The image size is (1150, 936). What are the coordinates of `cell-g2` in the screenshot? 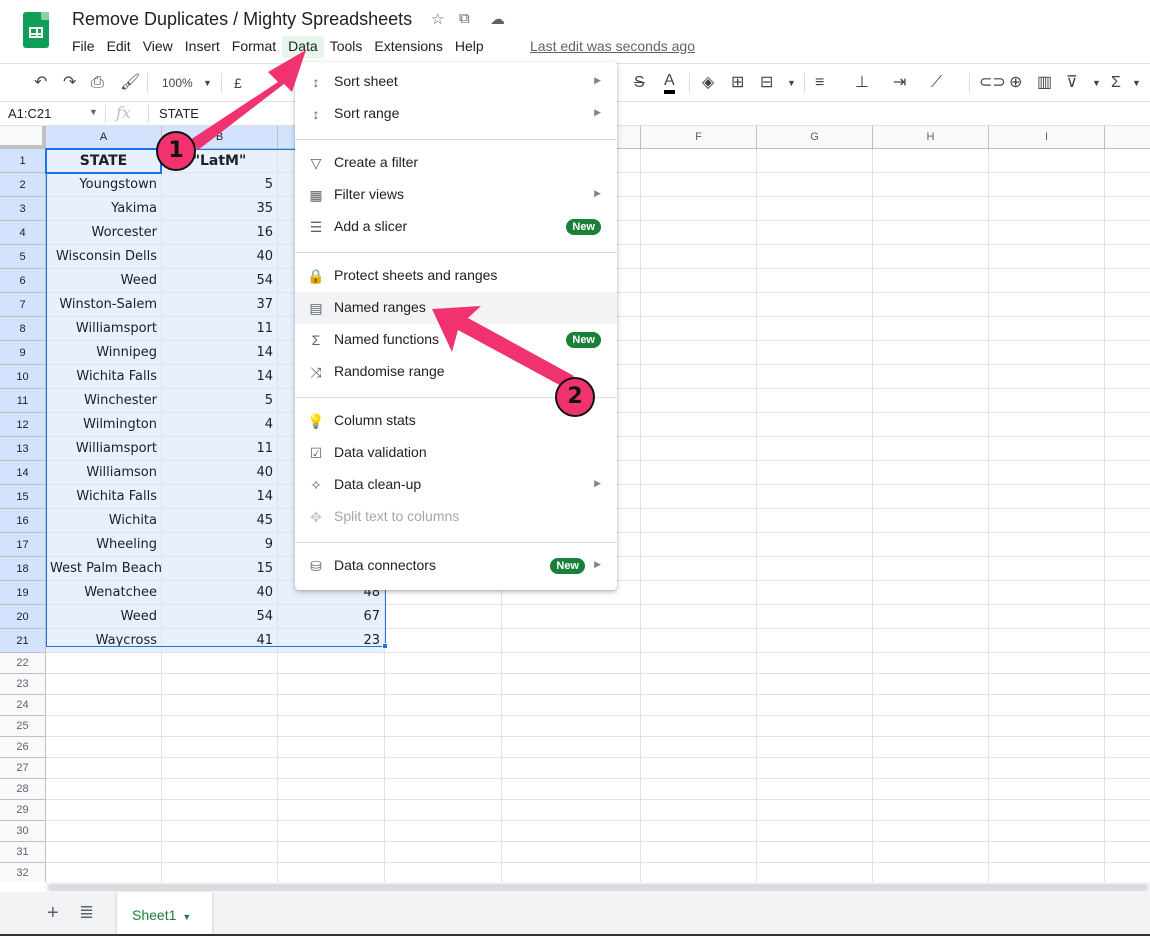 It's located at (815, 185).